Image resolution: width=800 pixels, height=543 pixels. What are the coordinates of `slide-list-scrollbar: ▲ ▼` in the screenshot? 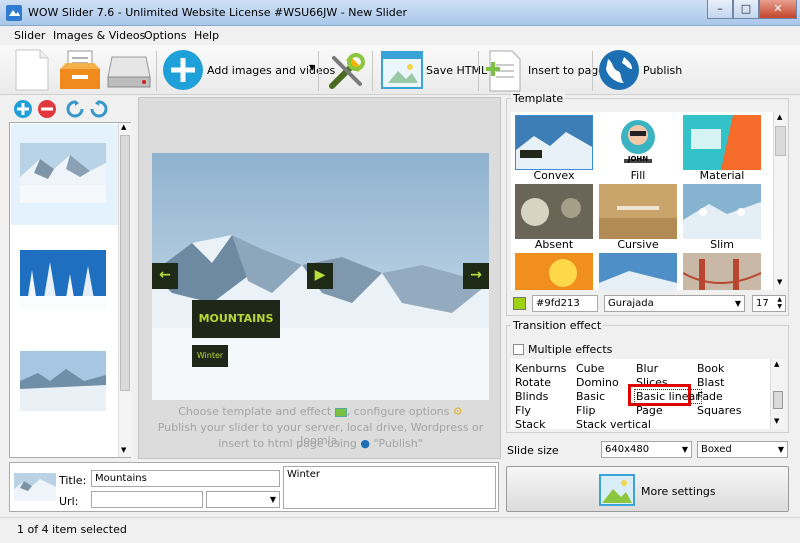 It's located at (124, 290).